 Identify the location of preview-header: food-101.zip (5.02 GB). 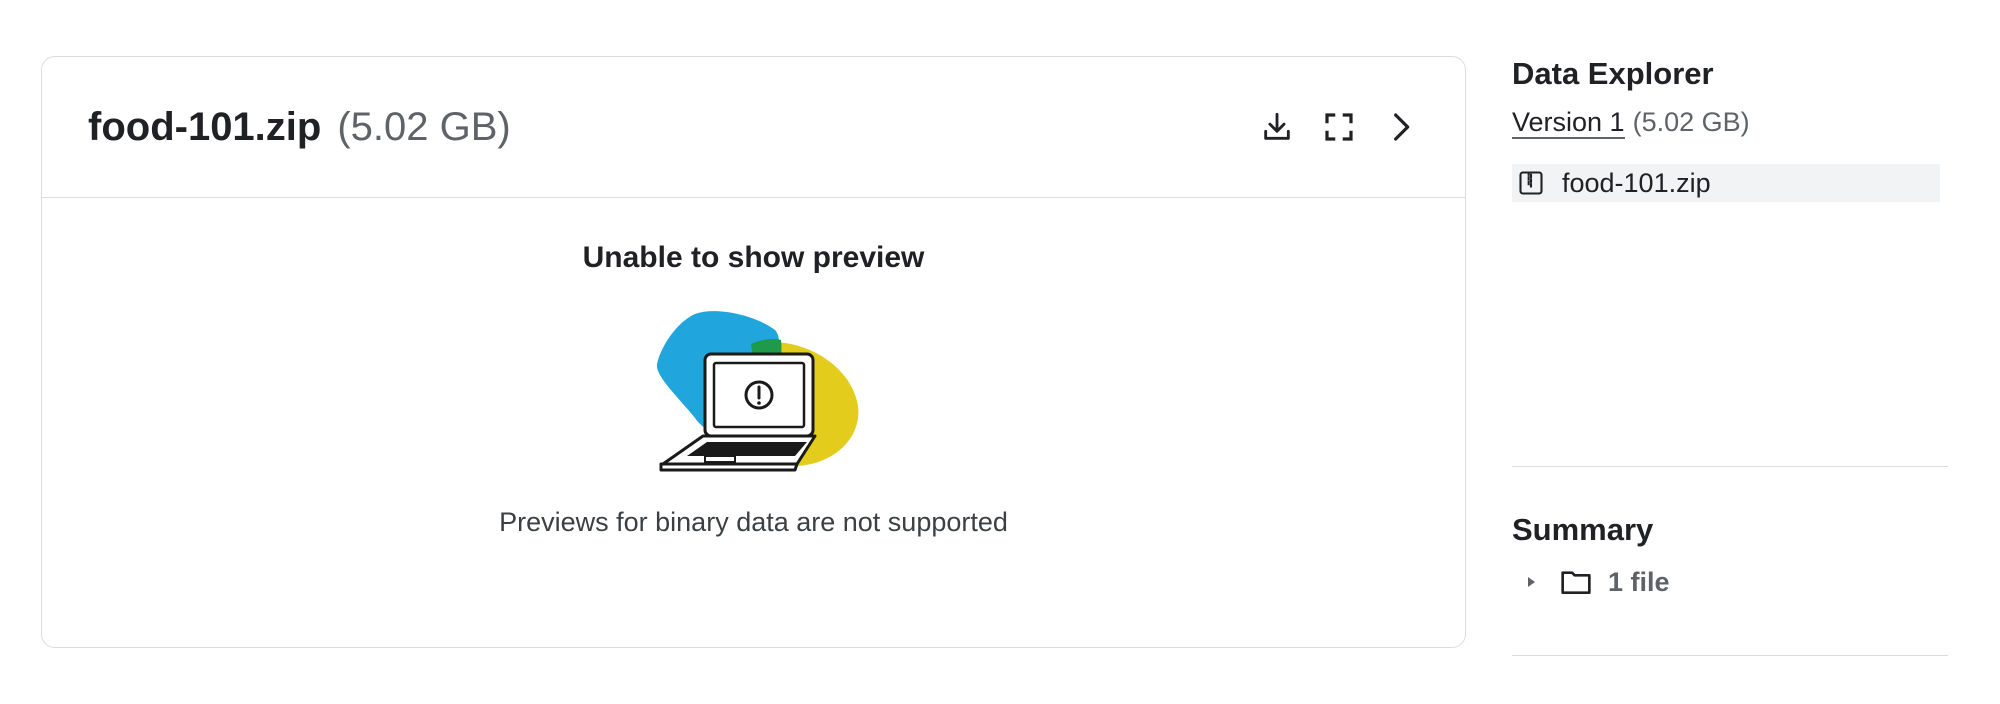
(753, 127).